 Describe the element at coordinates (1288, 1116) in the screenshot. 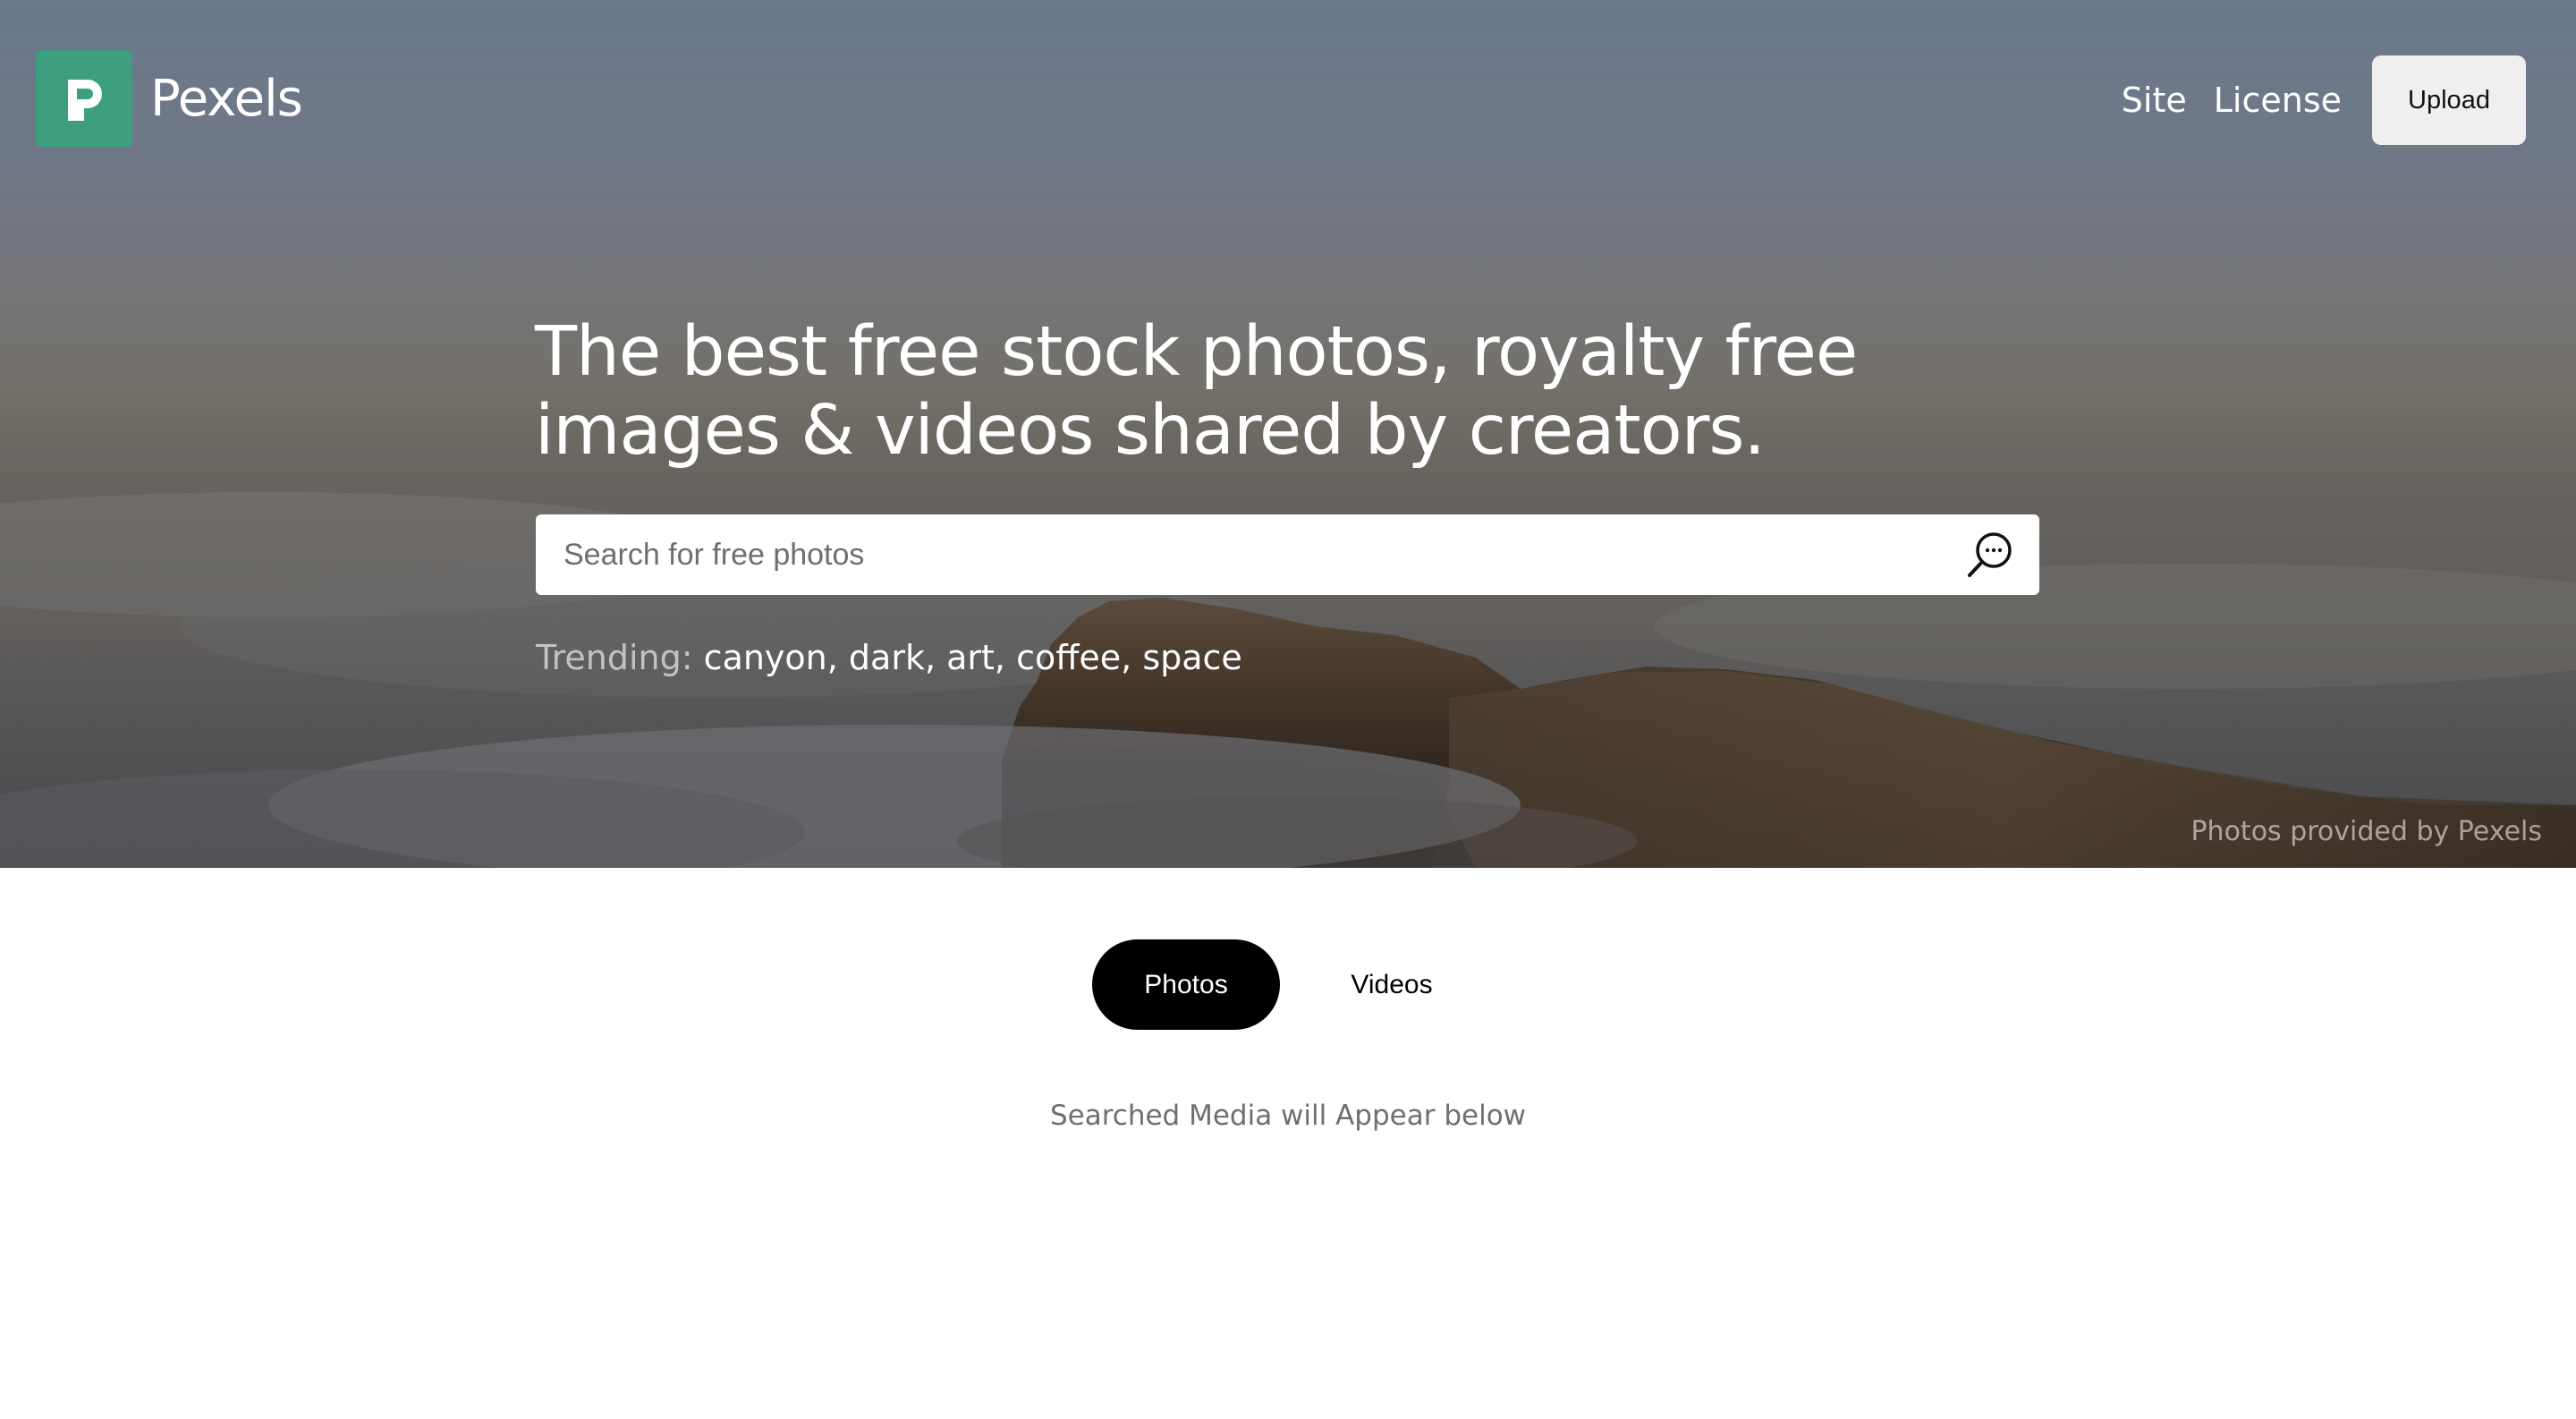

I see `results-placeholder-text: Searched Media will Appear below` at that location.